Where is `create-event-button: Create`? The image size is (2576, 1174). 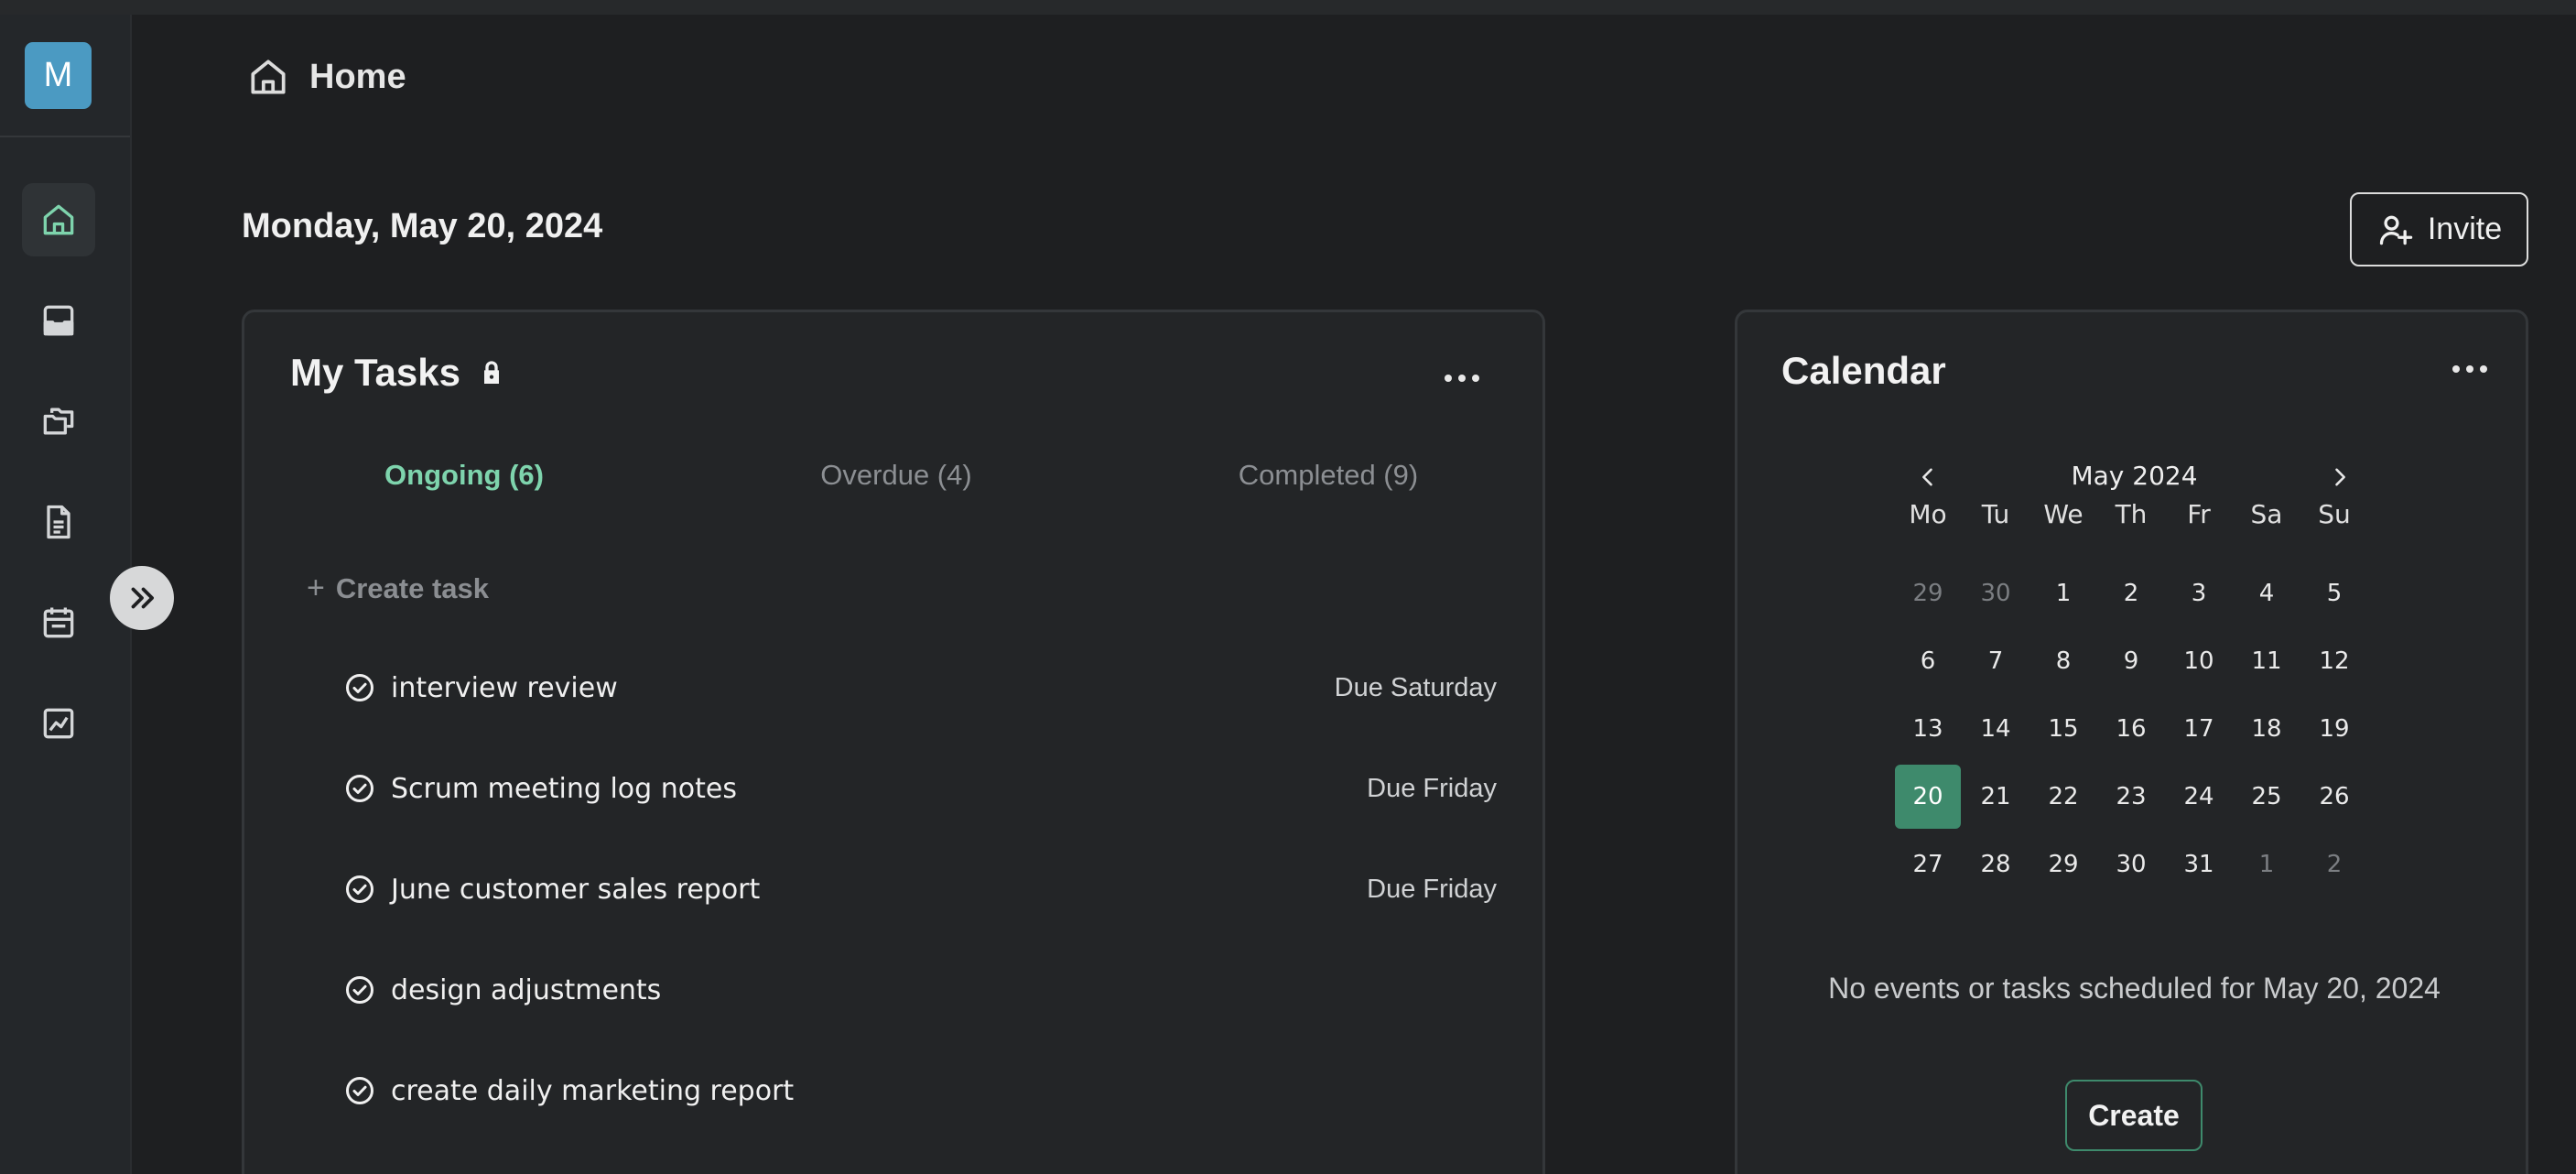 create-event-button: Create is located at coordinates (2134, 1116).